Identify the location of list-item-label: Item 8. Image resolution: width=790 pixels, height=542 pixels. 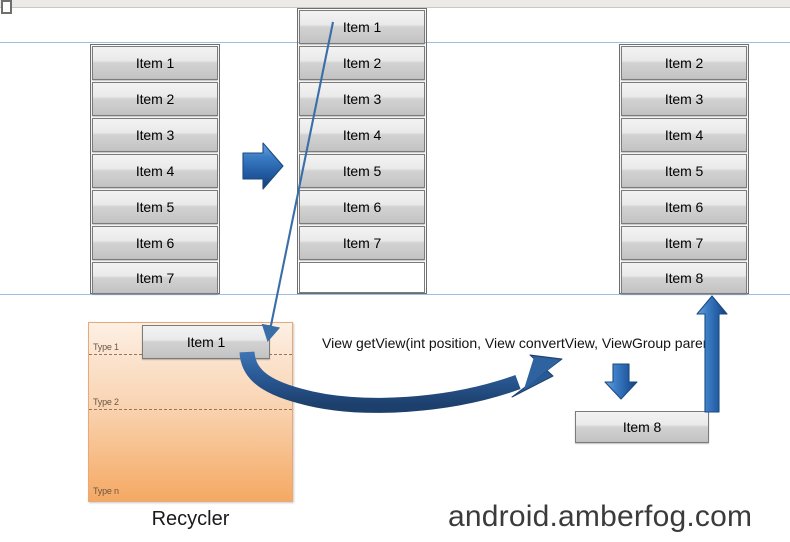
(684, 278).